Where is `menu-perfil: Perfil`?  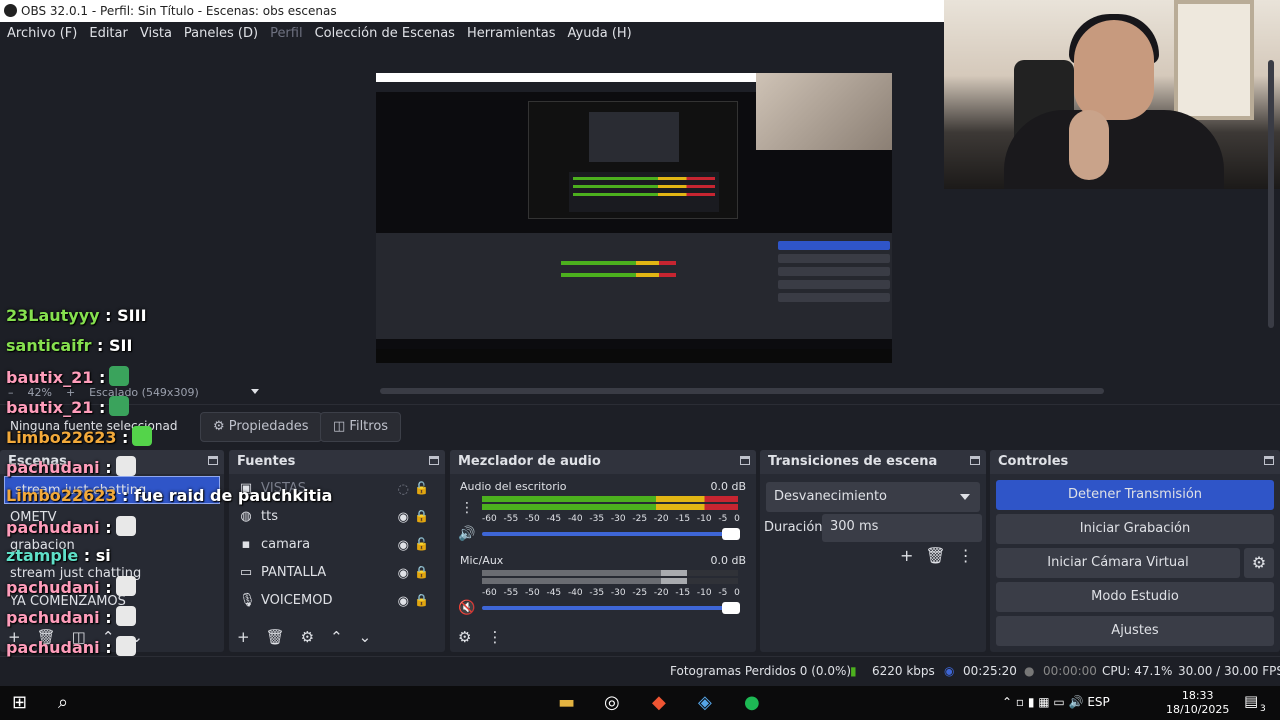 menu-perfil: Perfil is located at coordinates (286, 33).